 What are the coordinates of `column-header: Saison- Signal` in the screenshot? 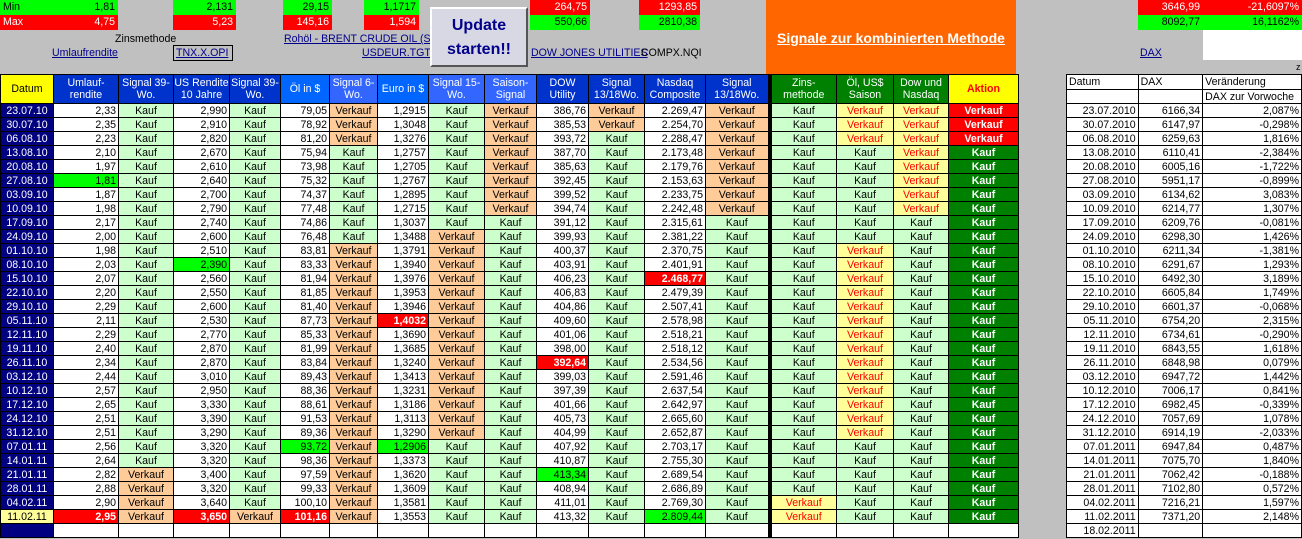 It's located at (510, 89).